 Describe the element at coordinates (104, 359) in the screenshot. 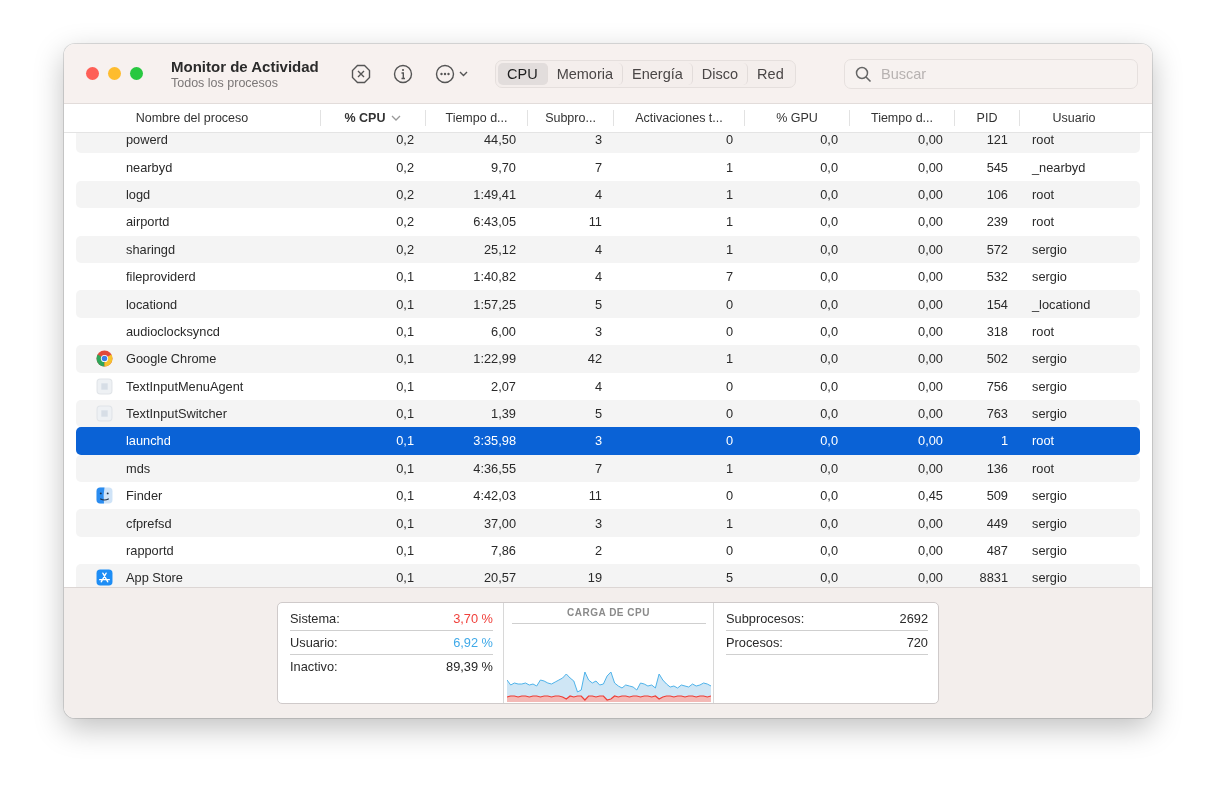

I see `color-wheel-icon` at that location.